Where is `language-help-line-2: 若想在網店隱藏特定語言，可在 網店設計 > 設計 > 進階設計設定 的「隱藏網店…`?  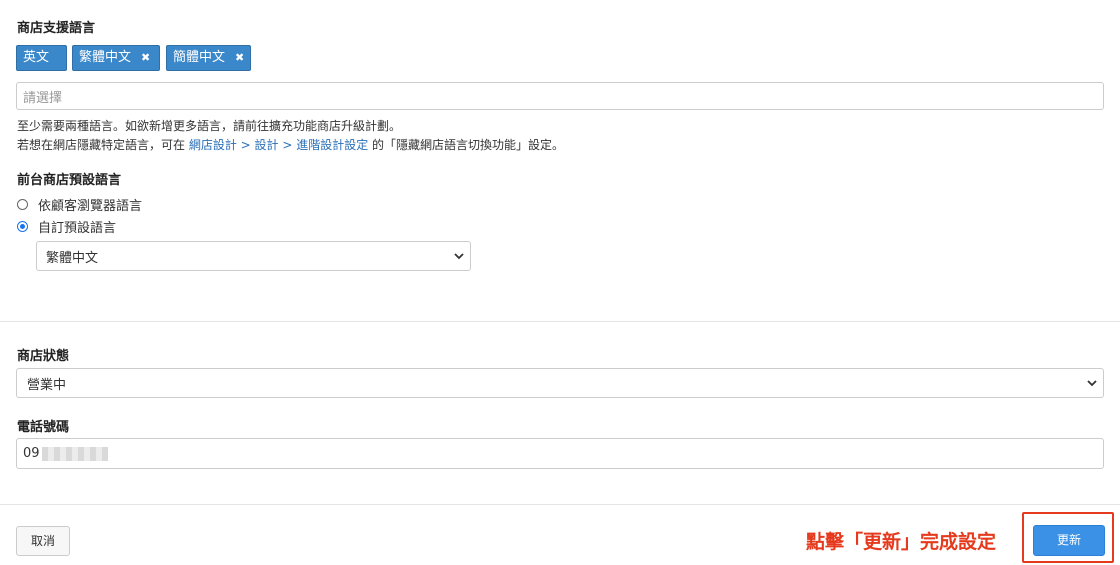
language-help-line-2: 若想在網店隱藏特定語言，可在 網店設計 > 設計 > 進階設計設定 的「隱藏網店… is located at coordinates (290, 144).